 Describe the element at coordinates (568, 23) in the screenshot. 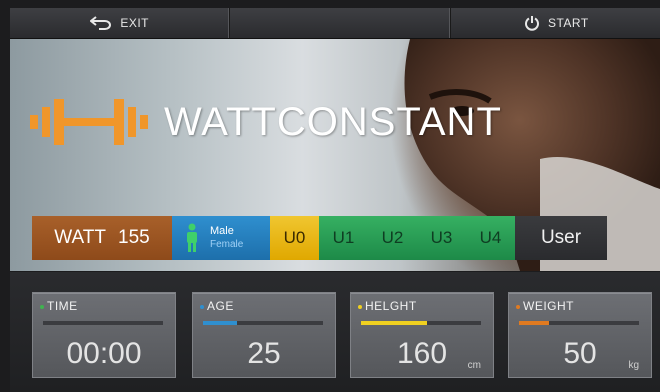

I see `start-label: START` at that location.